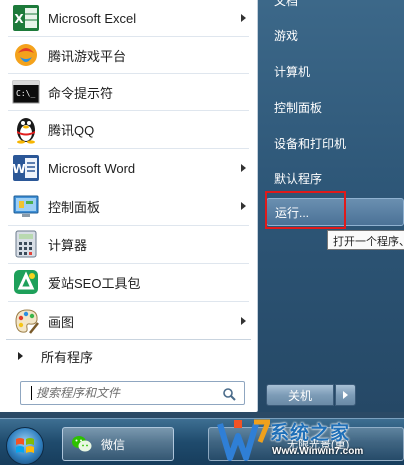 The image size is (404, 465). I want to click on program-item-word: W Microsoft Word, so click(129, 168).